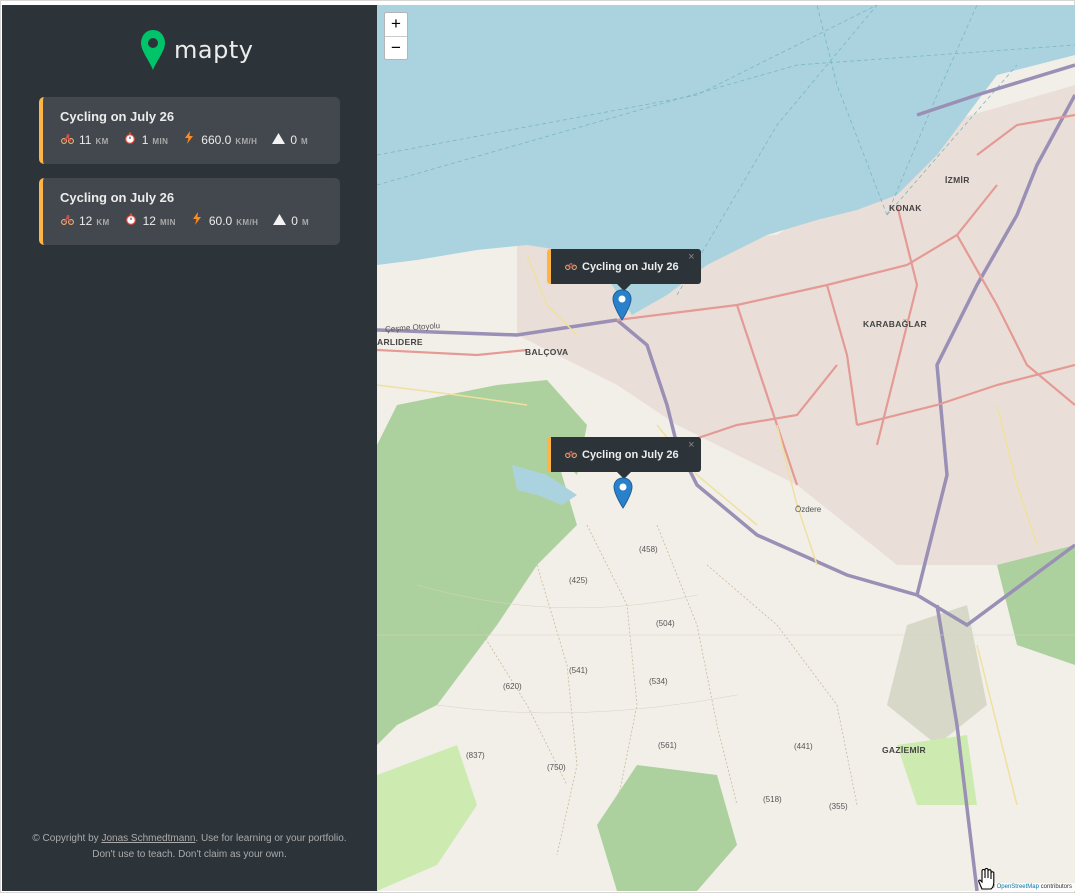 This screenshot has height=893, width=1075. I want to click on attribution-suffix: contributors, so click(1055, 887).